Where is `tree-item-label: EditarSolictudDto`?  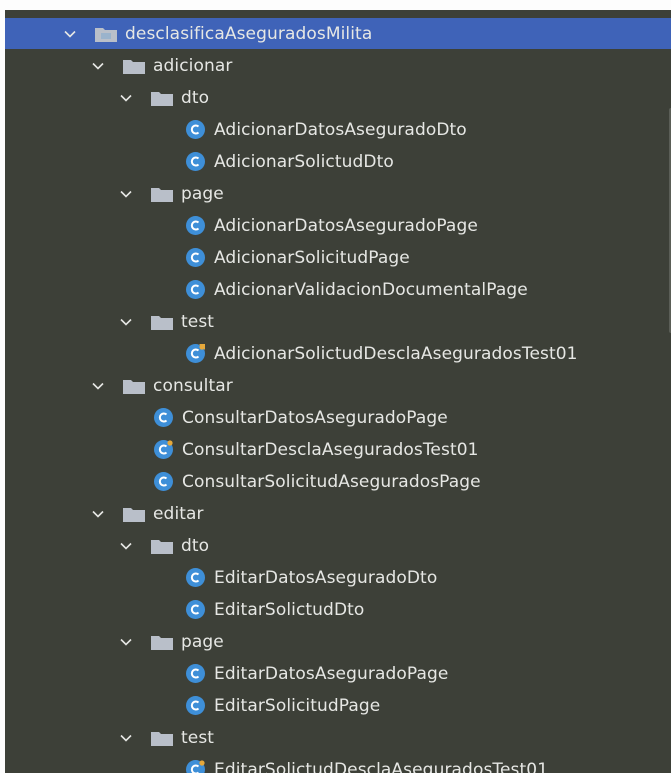 tree-item-label: EditarSolictudDto is located at coordinates (289, 609).